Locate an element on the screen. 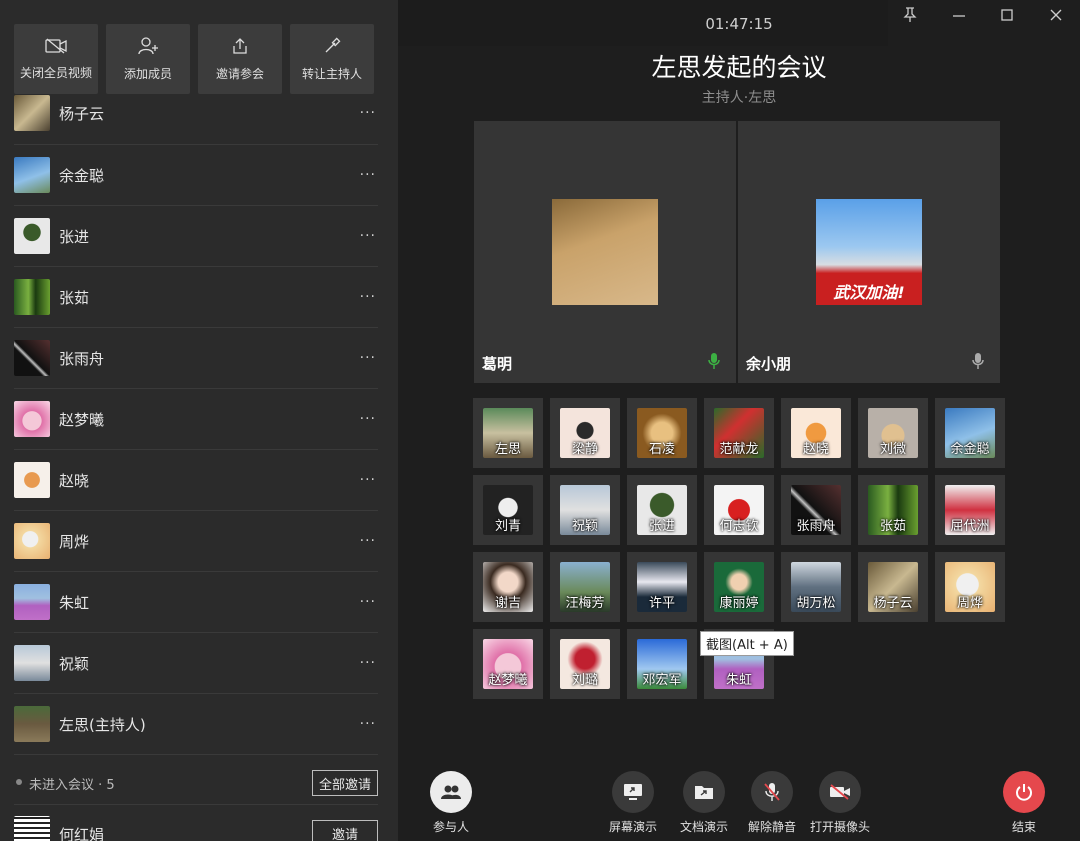  list-item: 赵晓 ··· is located at coordinates (196, 480).